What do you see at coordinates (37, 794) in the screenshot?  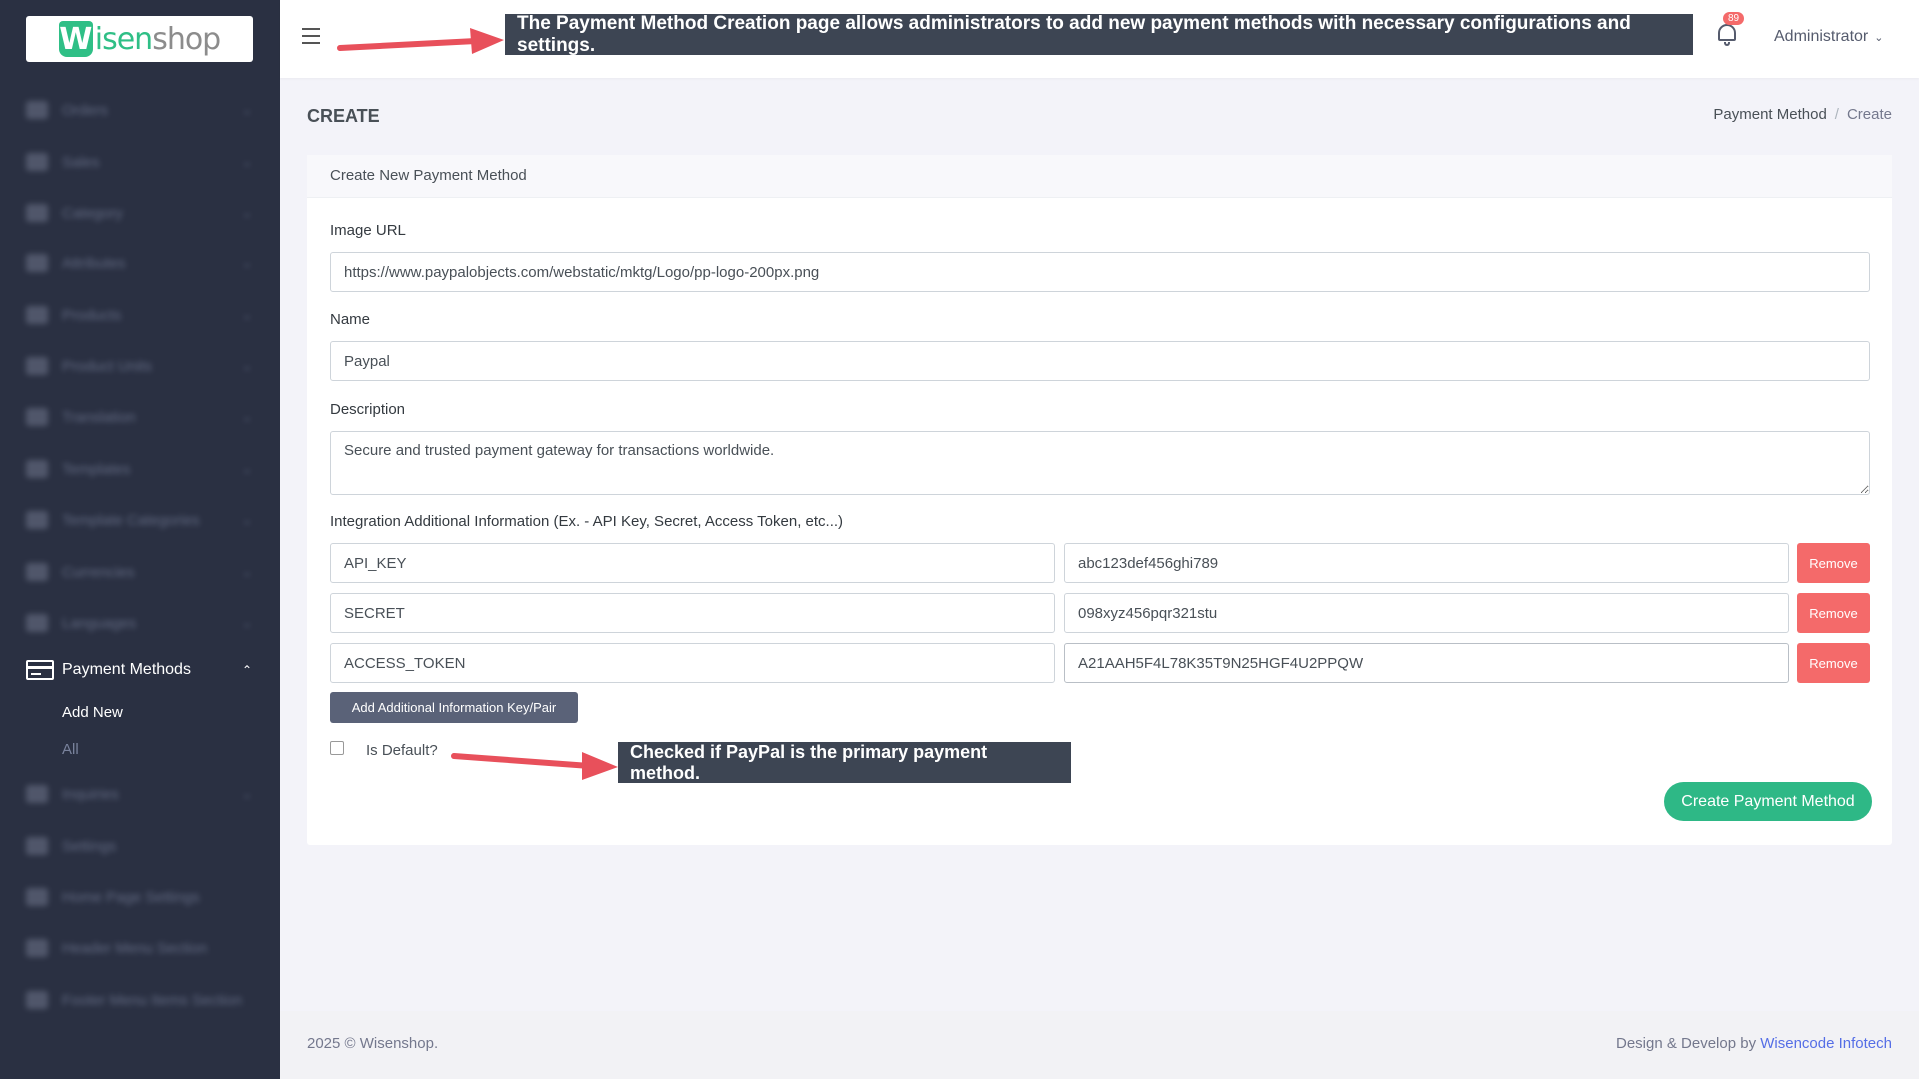 I see `inquiries-icon` at bounding box center [37, 794].